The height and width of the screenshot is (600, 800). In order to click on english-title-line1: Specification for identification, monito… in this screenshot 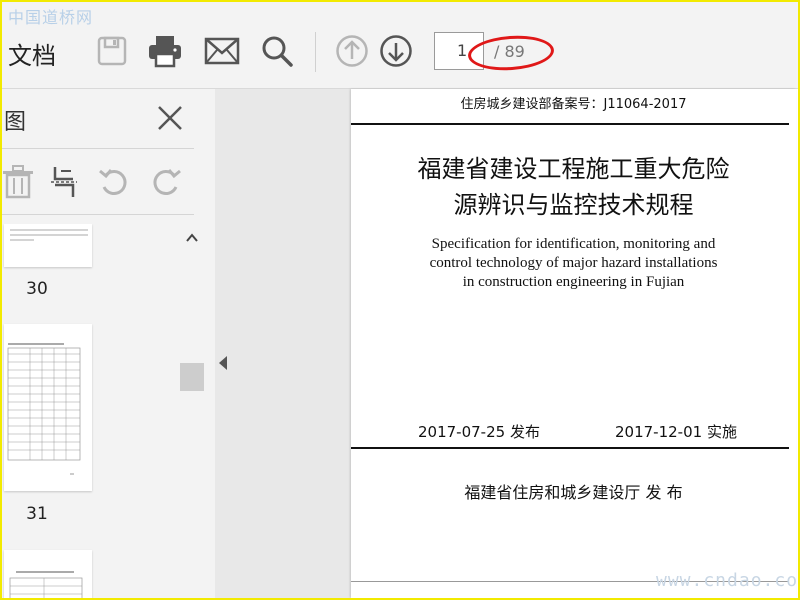, I will do `click(573, 244)`.